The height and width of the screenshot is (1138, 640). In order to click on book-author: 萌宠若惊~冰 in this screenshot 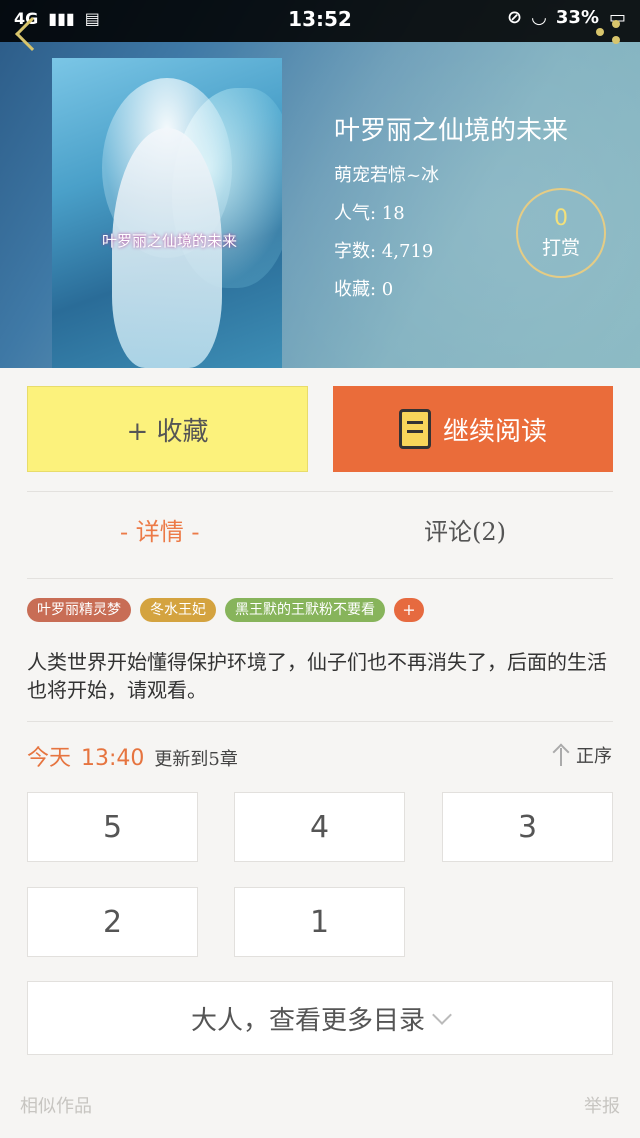, I will do `click(484, 174)`.